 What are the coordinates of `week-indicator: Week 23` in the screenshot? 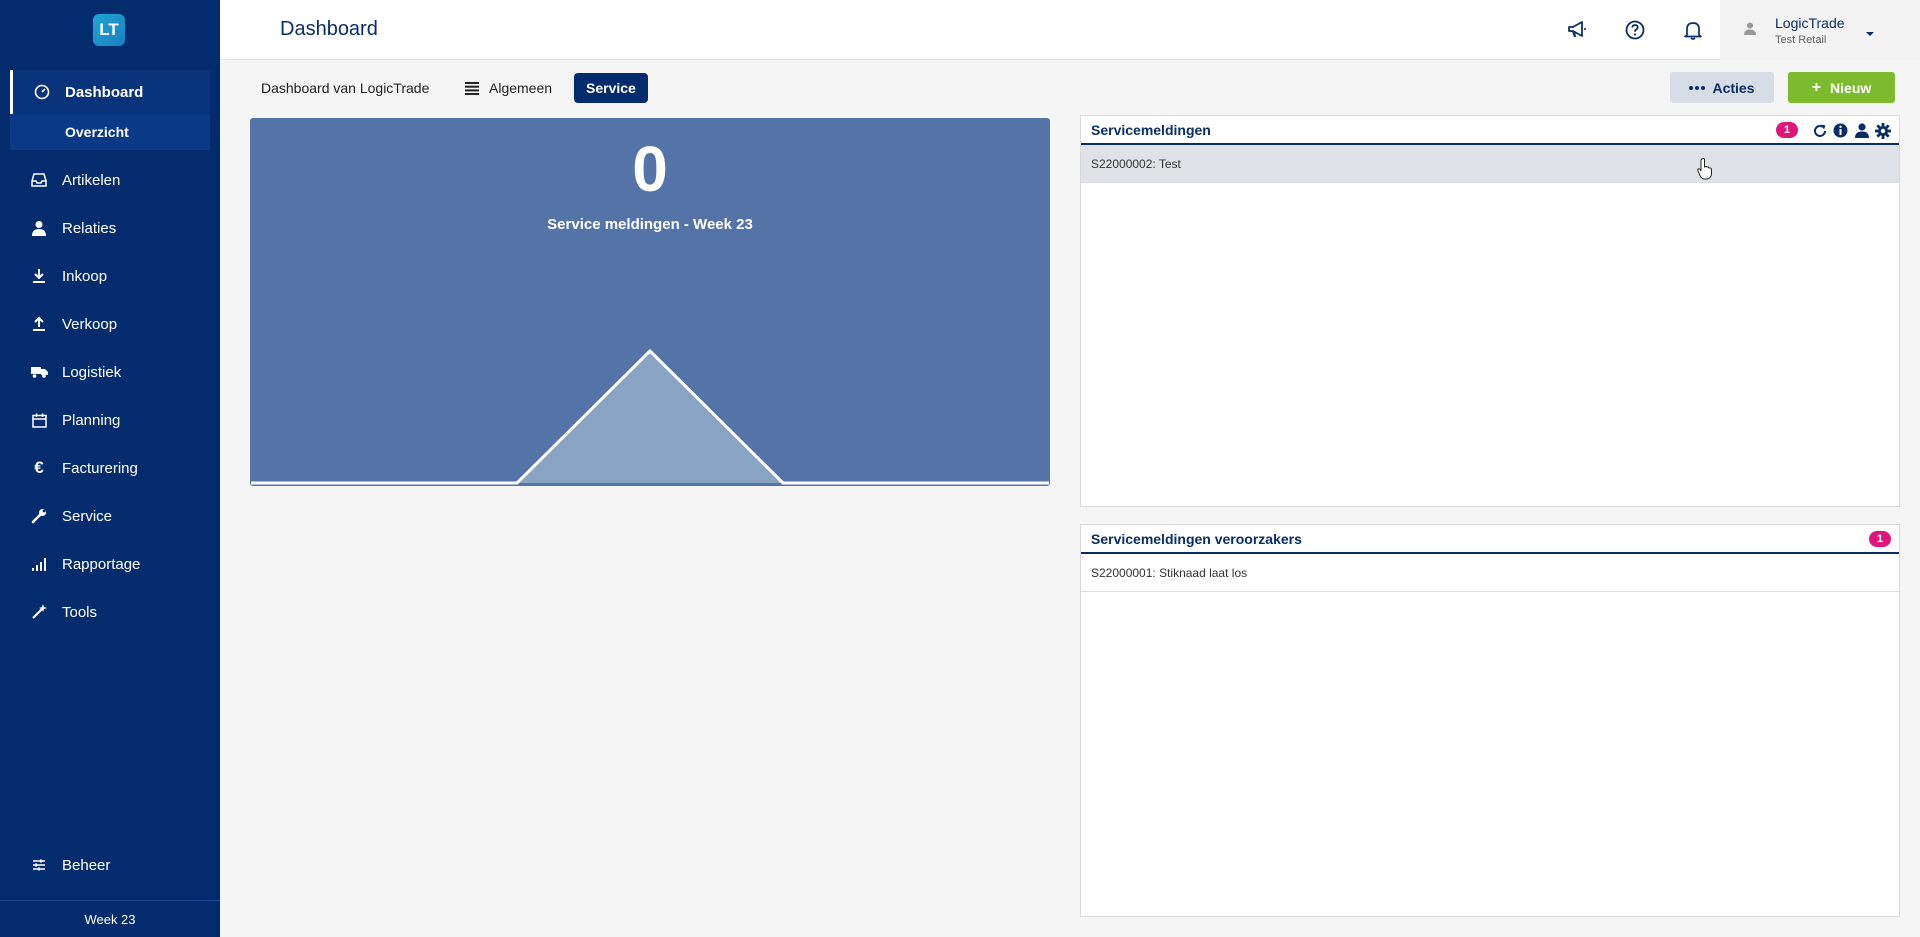 It's located at (110, 918).